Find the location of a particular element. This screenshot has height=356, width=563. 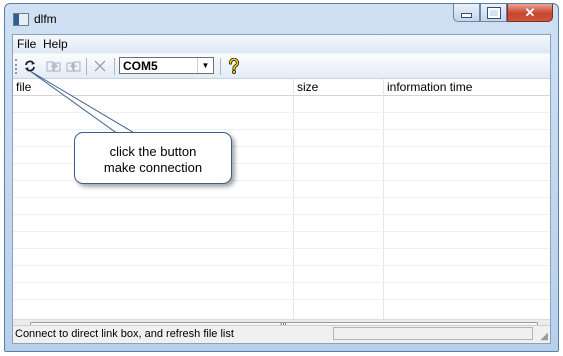

callout-line-1: click the button is located at coordinates (153, 151).